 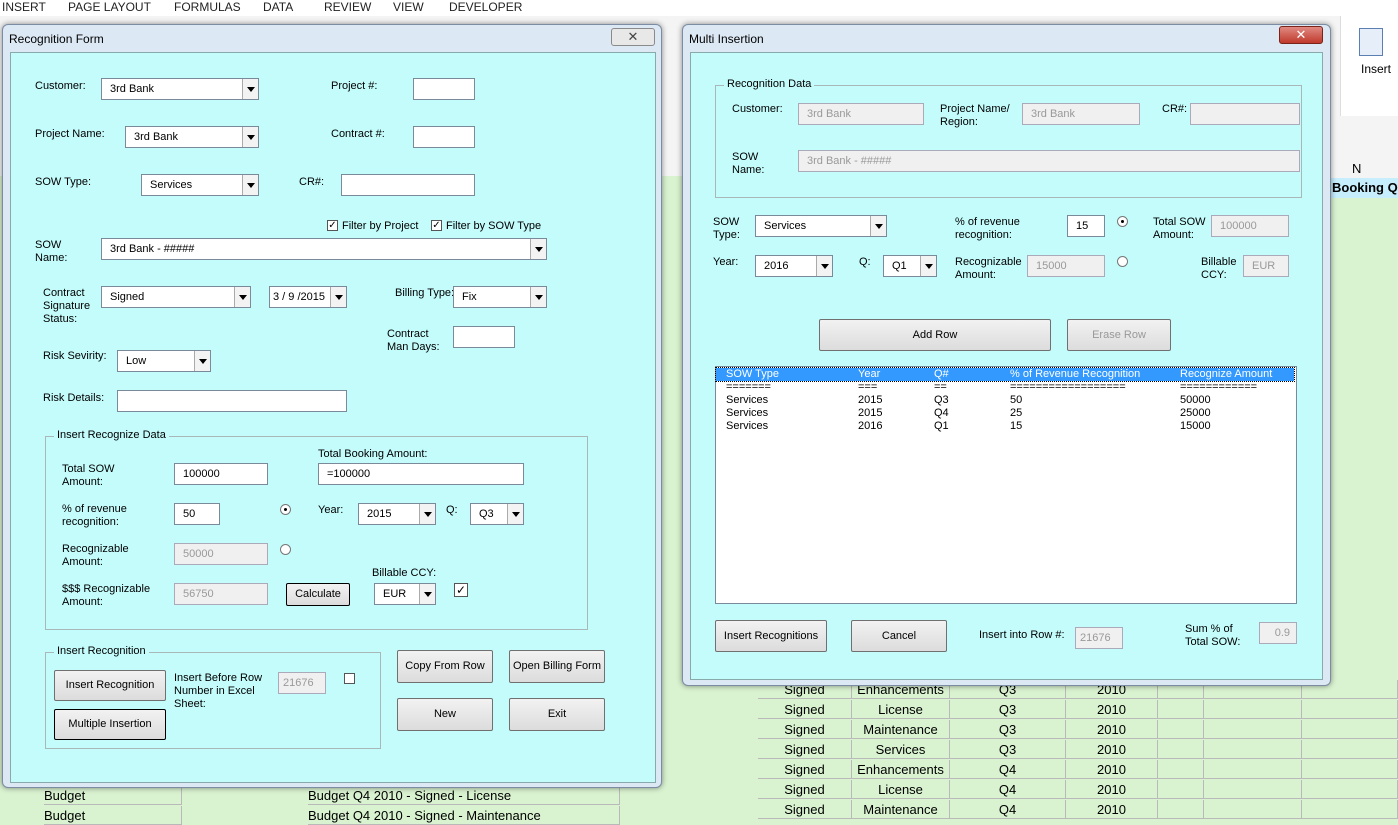 What do you see at coordinates (318, 594) in the screenshot?
I see `calculate-button: Calculate` at bounding box center [318, 594].